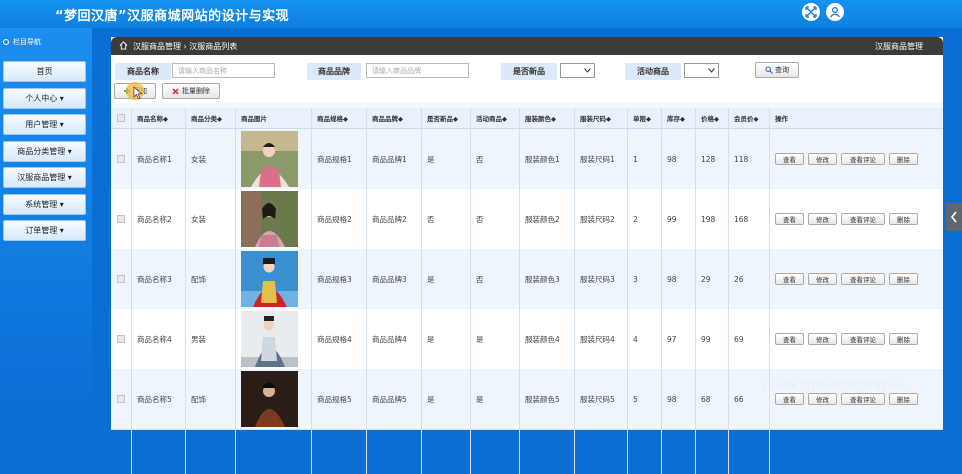 This screenshot has width=962, height=474. Describe the element at coordinates (741, 159) in the screenshot. I see `cell-vip-price: 118` at that location.